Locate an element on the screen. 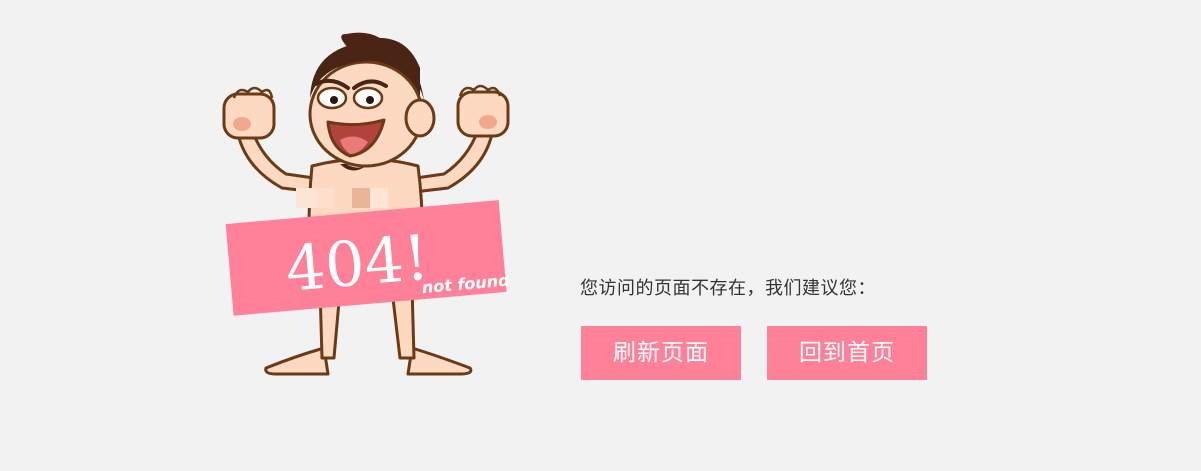  back-to-home-button: 回到首页 is located at coordinates (847, 353).